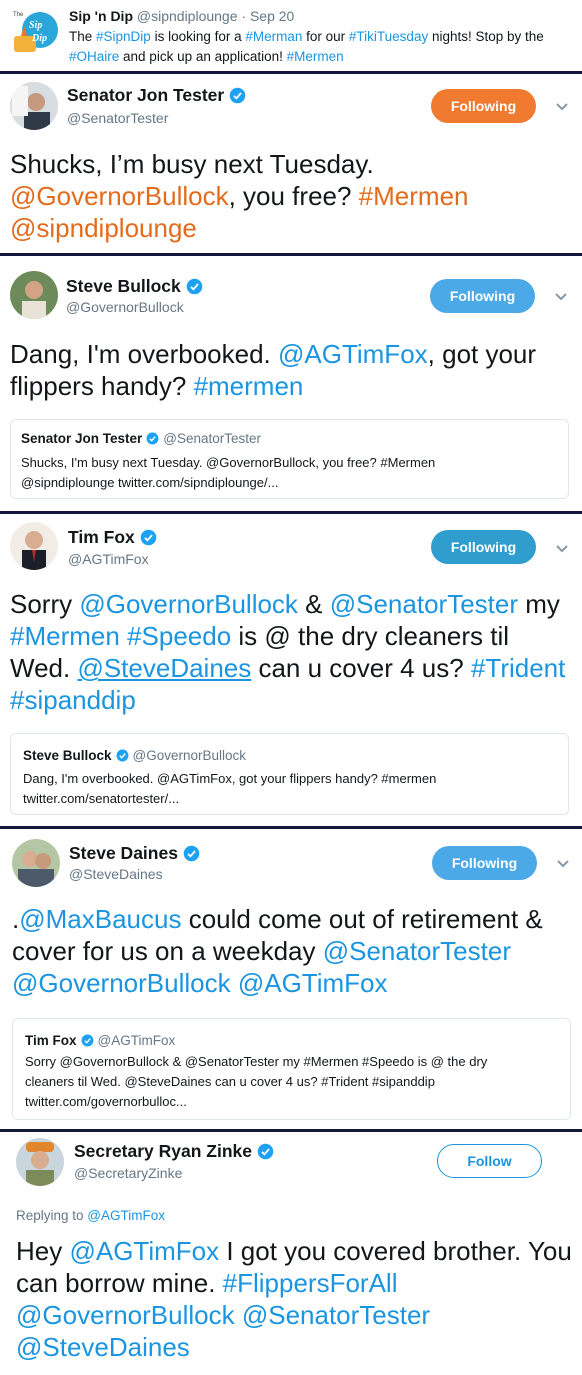  I want to click on hashtag-link: #sipanddip, so click(73, 700).